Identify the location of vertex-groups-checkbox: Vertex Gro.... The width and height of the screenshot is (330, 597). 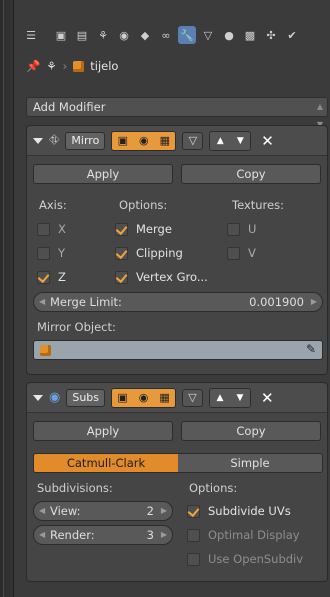
(161, 277).